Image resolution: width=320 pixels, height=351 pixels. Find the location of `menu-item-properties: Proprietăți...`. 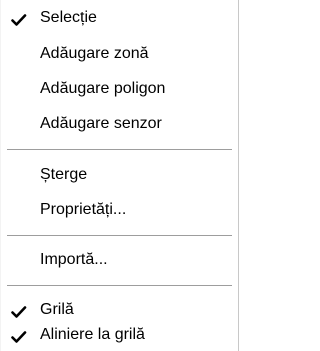

menu-item-properties: Proprietăți... is located at coordinates (119, 211).